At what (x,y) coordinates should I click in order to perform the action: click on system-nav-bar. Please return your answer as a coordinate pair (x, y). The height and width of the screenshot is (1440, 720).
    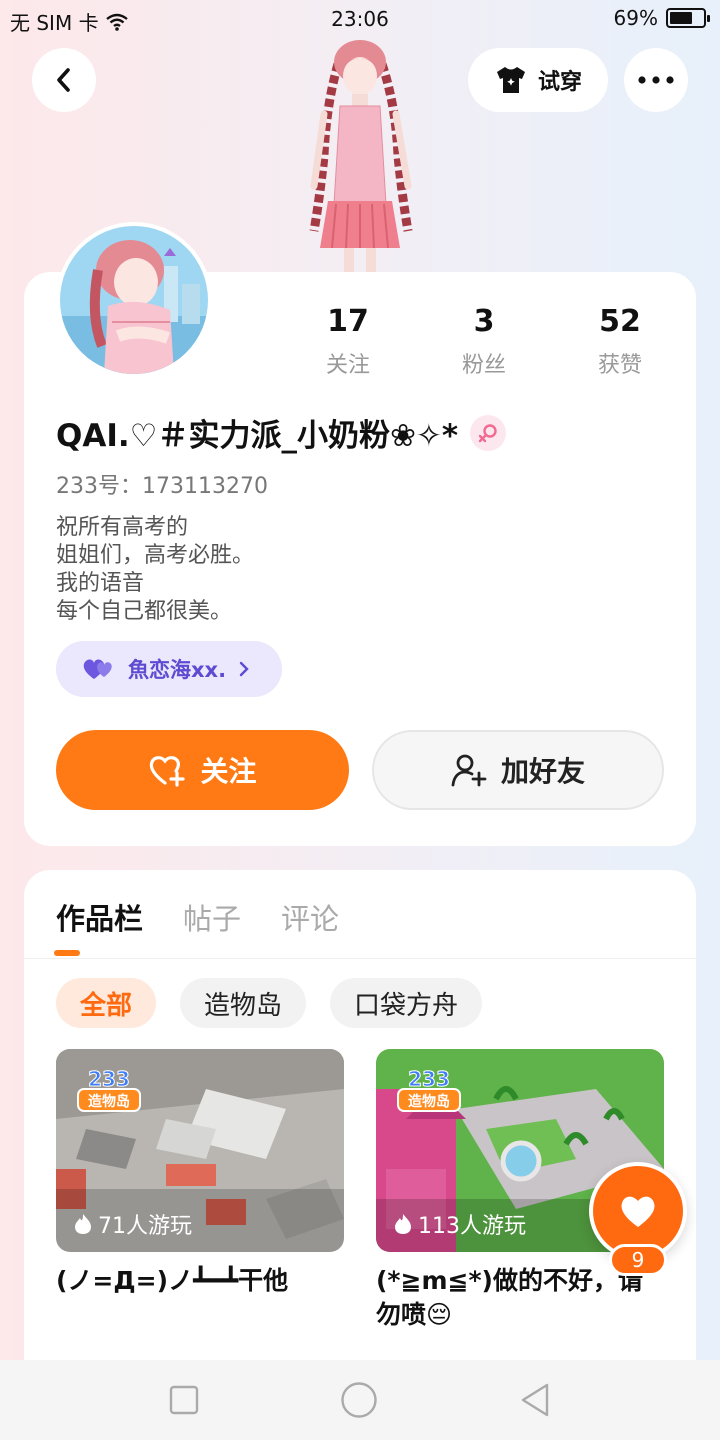
    Looking at the image, I should click on (360, 1400).